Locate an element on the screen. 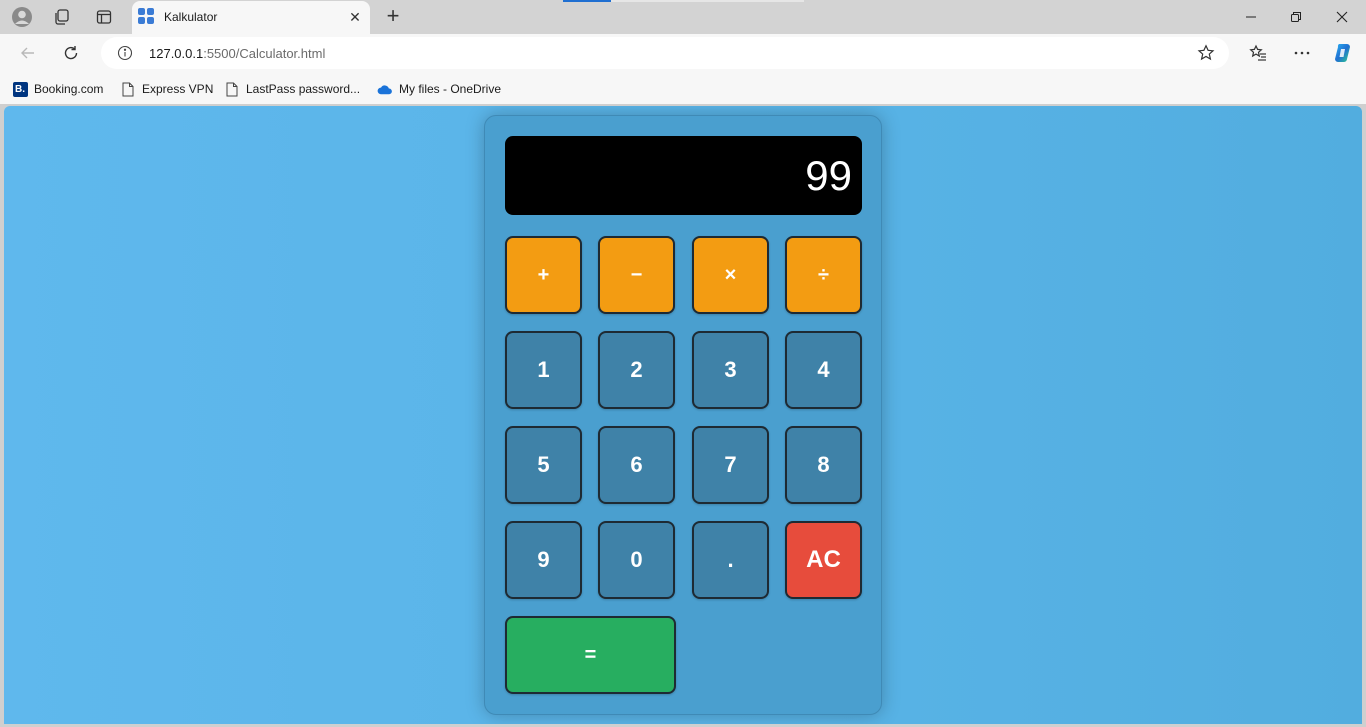 This screenshot has width=1366, height=727. restore-button is located at coordinates (1296, 17).